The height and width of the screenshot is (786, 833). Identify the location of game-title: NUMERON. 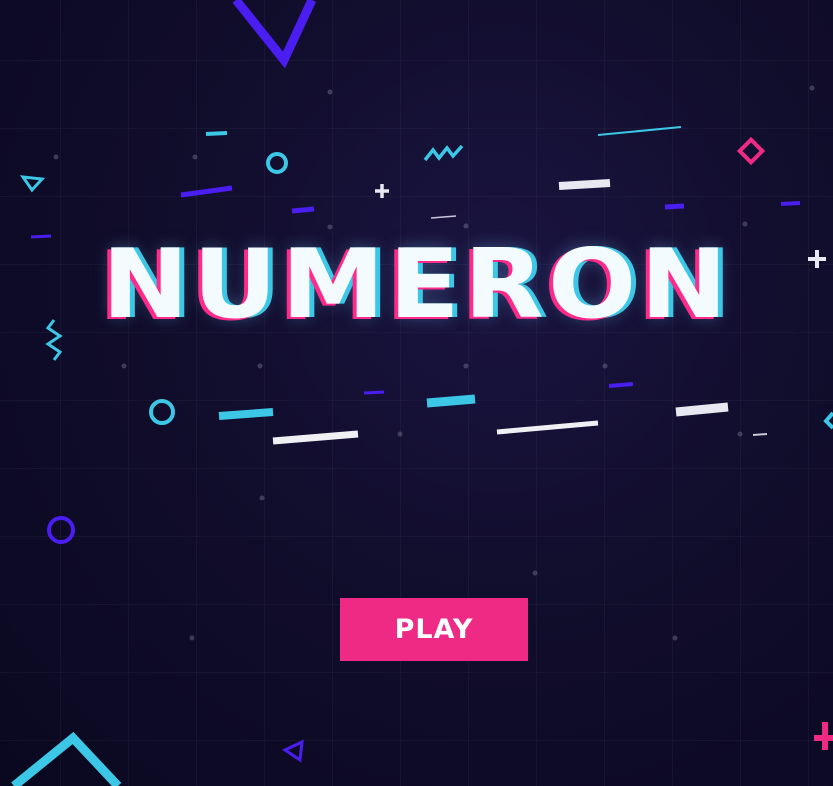
(416, 284).